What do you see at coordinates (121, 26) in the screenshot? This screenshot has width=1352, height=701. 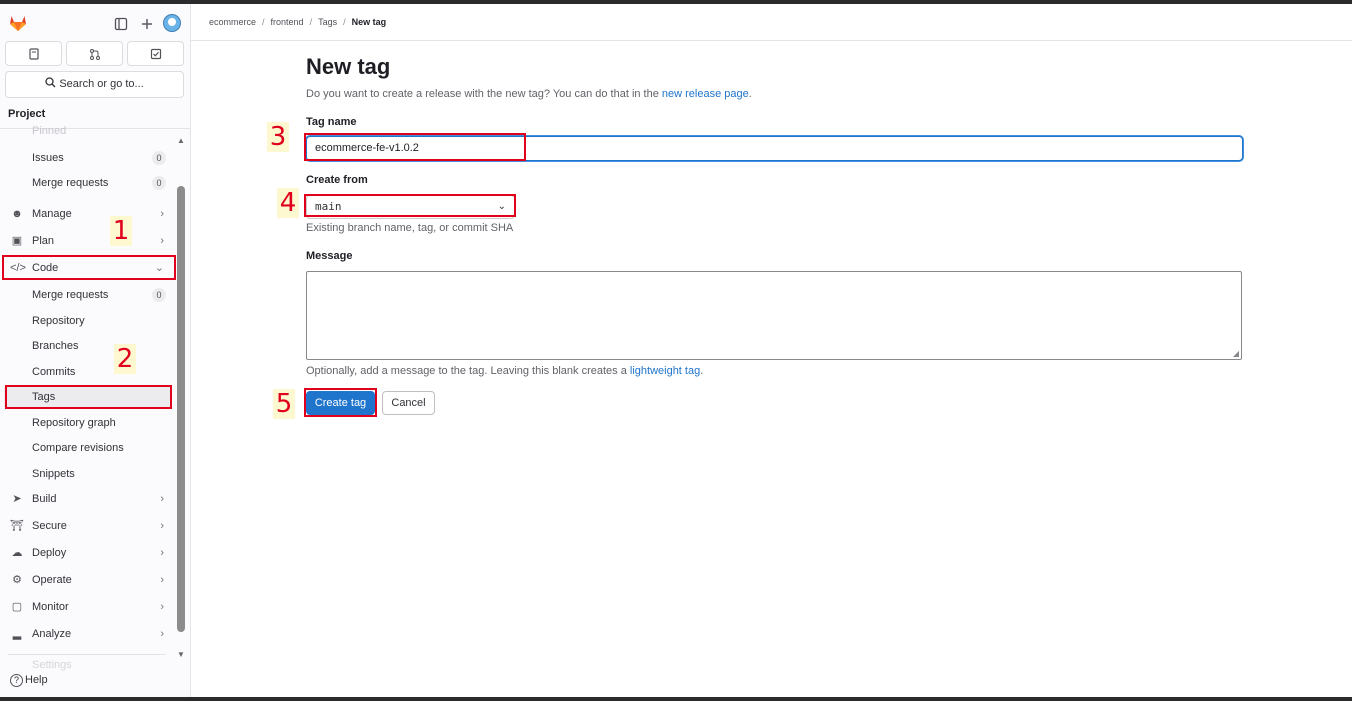 I see `sidebar-toggle-icon` at bounding box center [121, 26].